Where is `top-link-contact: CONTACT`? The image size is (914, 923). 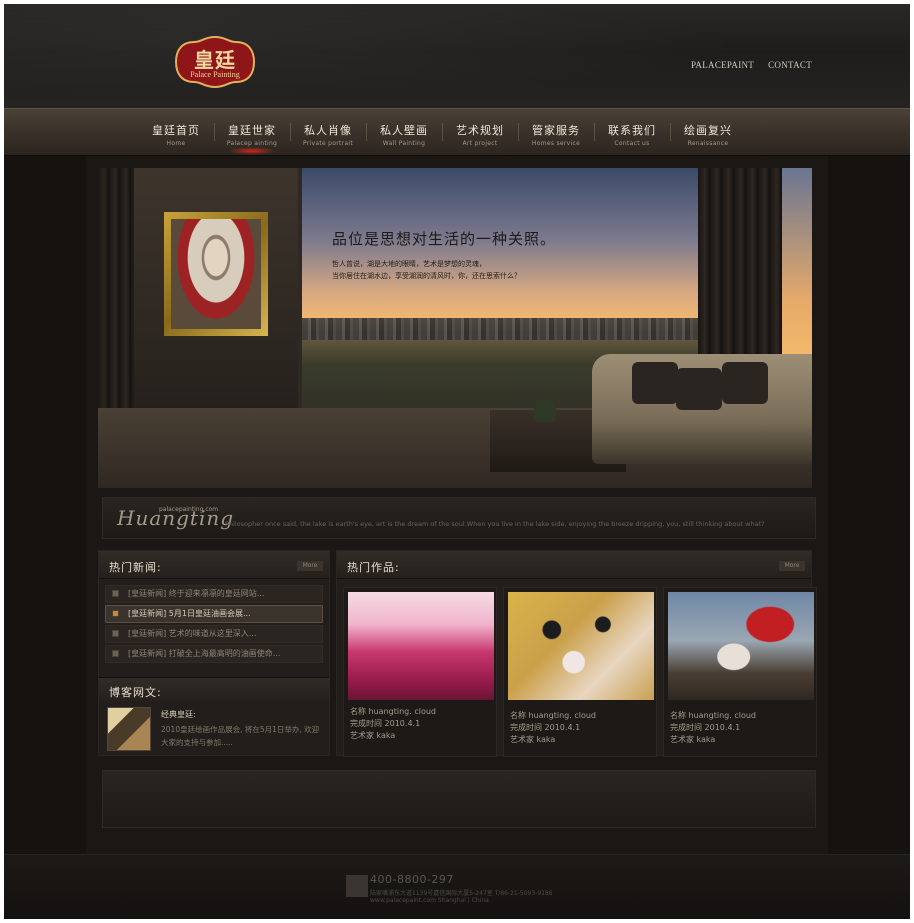
top-link-contact: CONTACT is located at coordinates (790, 65).